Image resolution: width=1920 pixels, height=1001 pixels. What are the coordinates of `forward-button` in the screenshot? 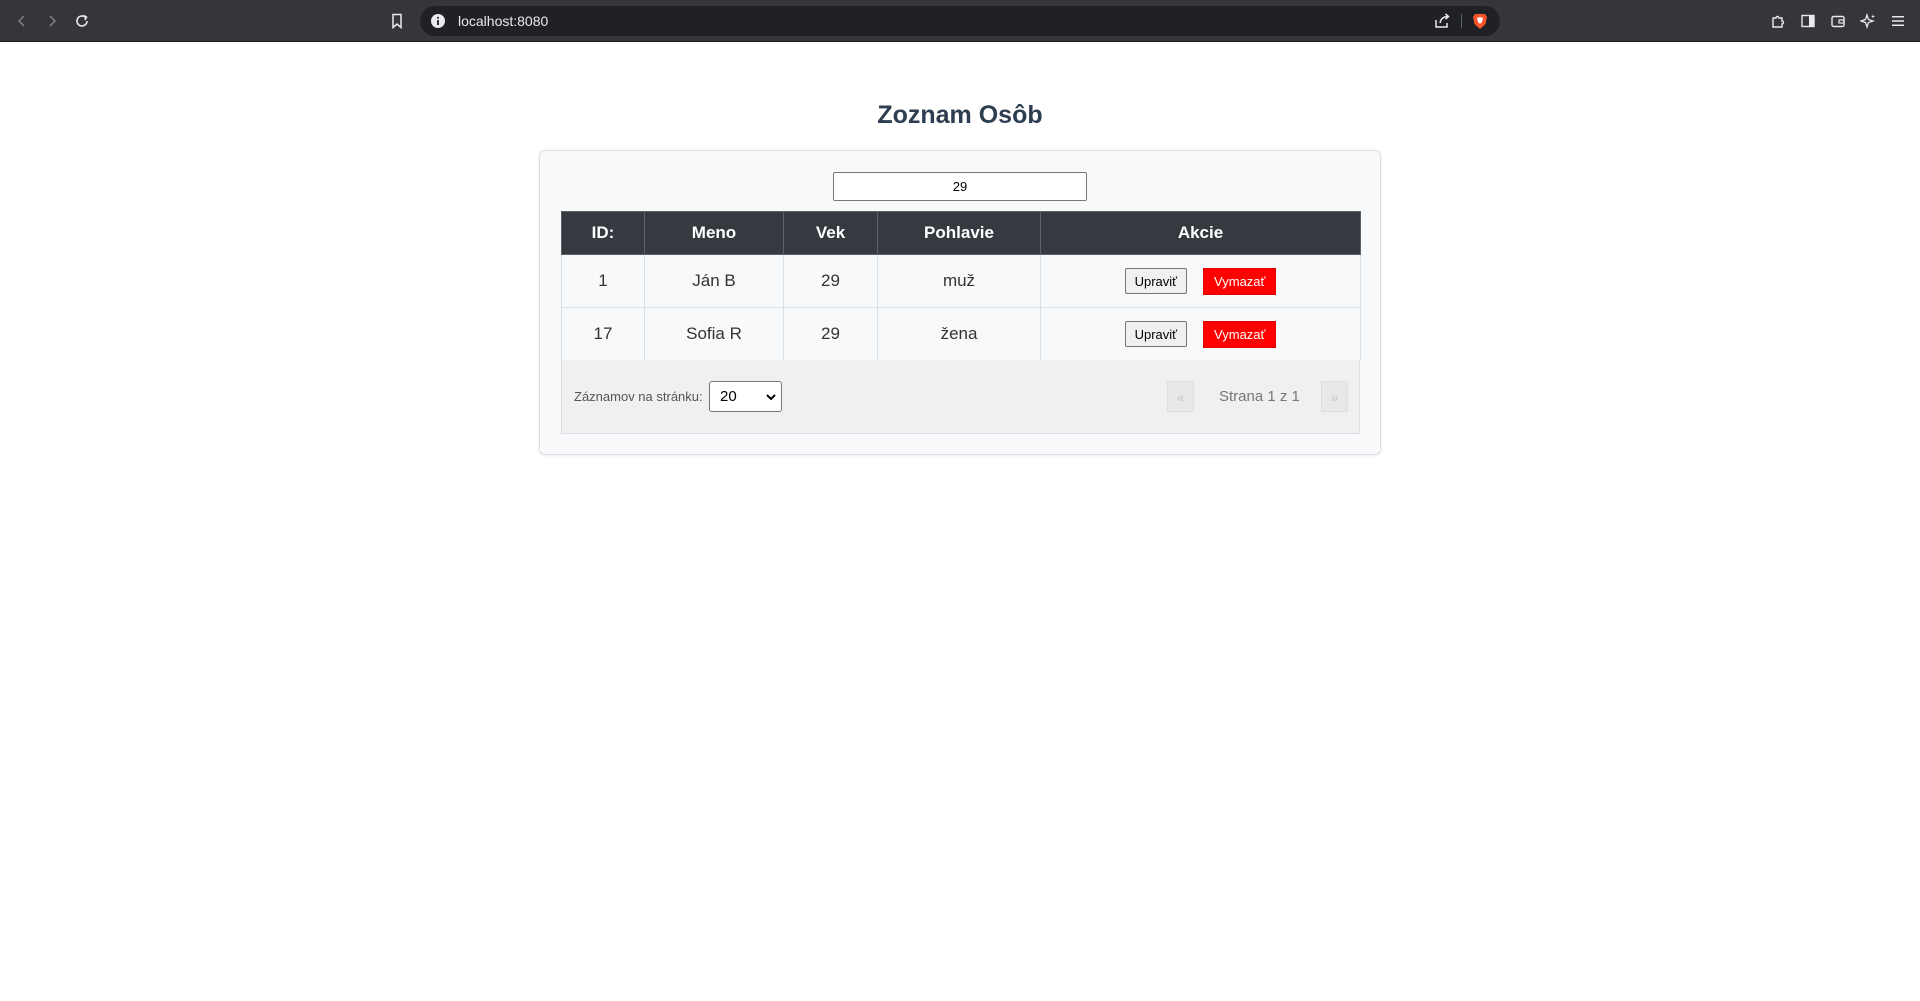 It's located at (52, 21).